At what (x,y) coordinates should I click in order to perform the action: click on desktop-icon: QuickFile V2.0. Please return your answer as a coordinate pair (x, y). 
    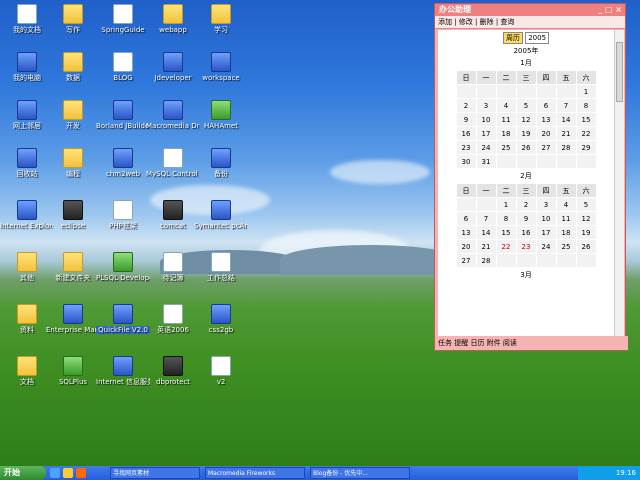
    Looking at the image, I should click on (123, 326).